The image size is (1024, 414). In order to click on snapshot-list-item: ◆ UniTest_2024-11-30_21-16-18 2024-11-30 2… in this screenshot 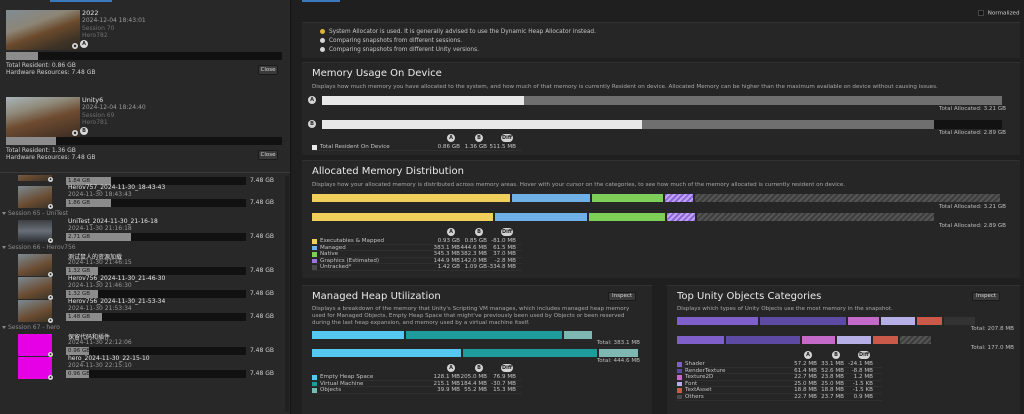, I will do `click(143, 230)`.